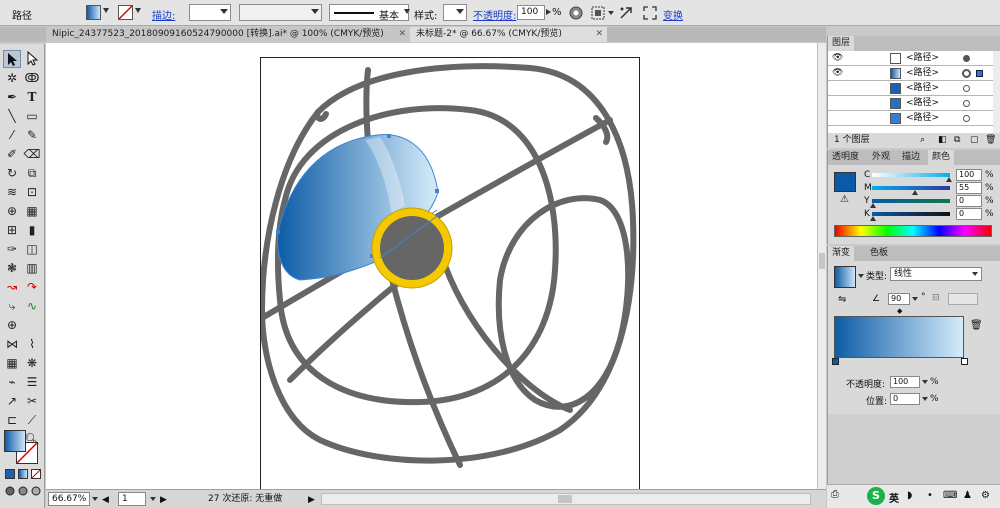 The image size is (1000, 508). Describe the element at coordinates (996, 92) in the screenshot. I see `layers-scrollbar` at that location.